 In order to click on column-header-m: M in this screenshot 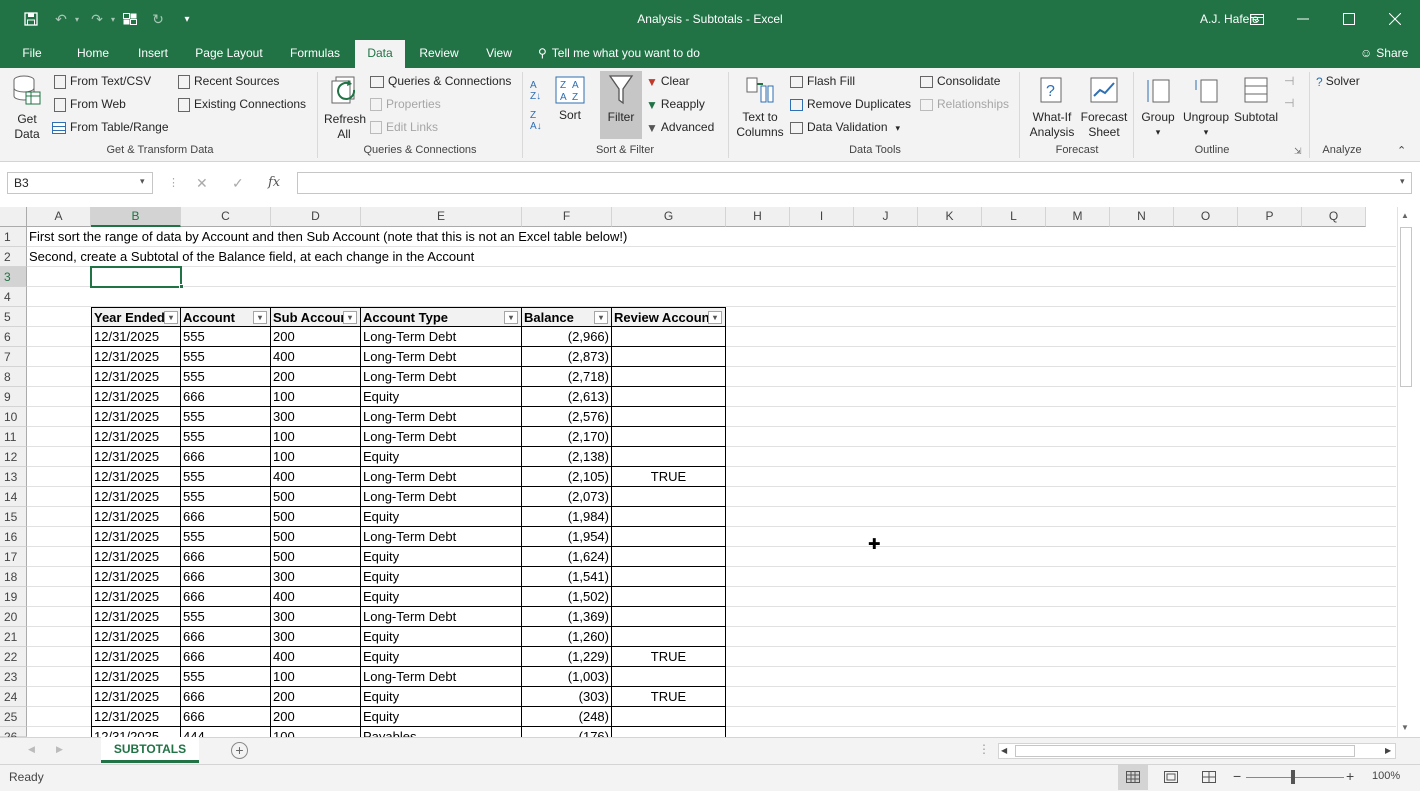, I will do `click(1078, 217)`.